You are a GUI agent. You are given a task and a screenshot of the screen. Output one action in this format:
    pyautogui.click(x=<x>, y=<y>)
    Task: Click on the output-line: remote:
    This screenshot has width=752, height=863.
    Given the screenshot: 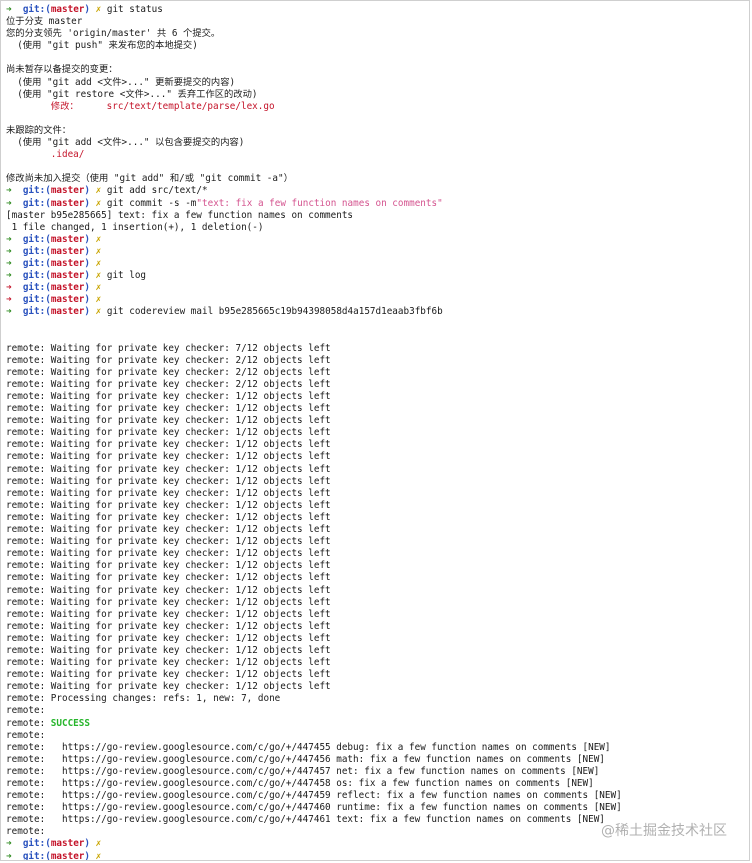 What is the action you would take?
    pyautogui.click(x=377, y=736)
    